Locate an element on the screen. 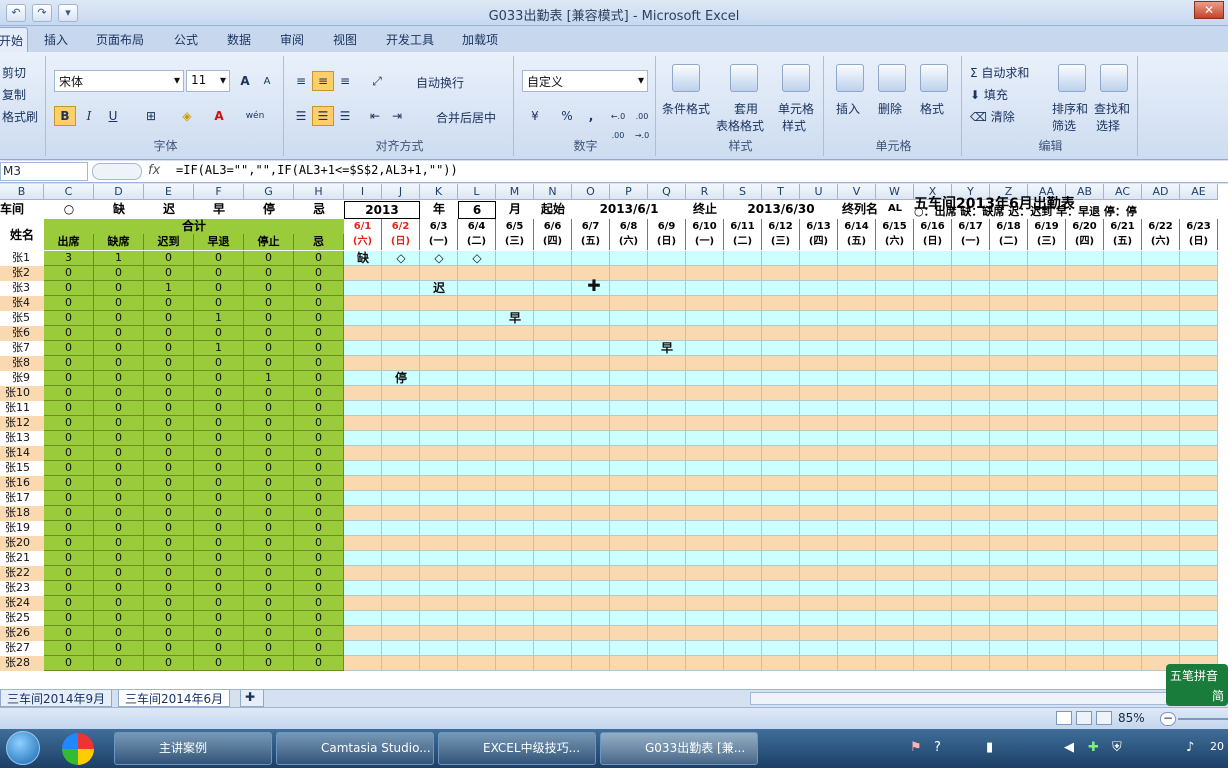  shield-icon: ⛨ is located at coordinates (1117, 747).